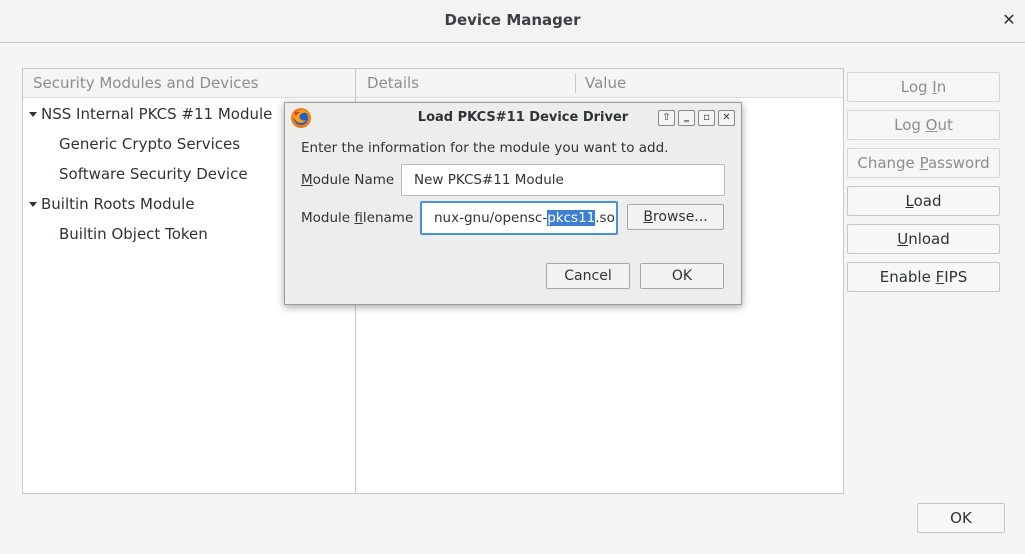 The width and height of the screenshot is (1025, 554). I want to click on tree-item-label: Builtin Roots Module, so click(118, 204).